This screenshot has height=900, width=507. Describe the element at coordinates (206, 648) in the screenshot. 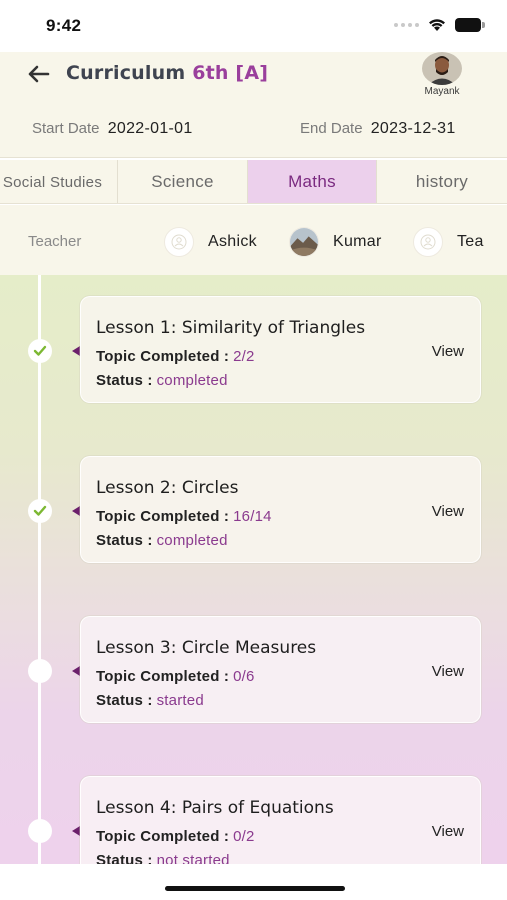

I see `lesson-title: Lesson 3: Circle Measures` at that location.